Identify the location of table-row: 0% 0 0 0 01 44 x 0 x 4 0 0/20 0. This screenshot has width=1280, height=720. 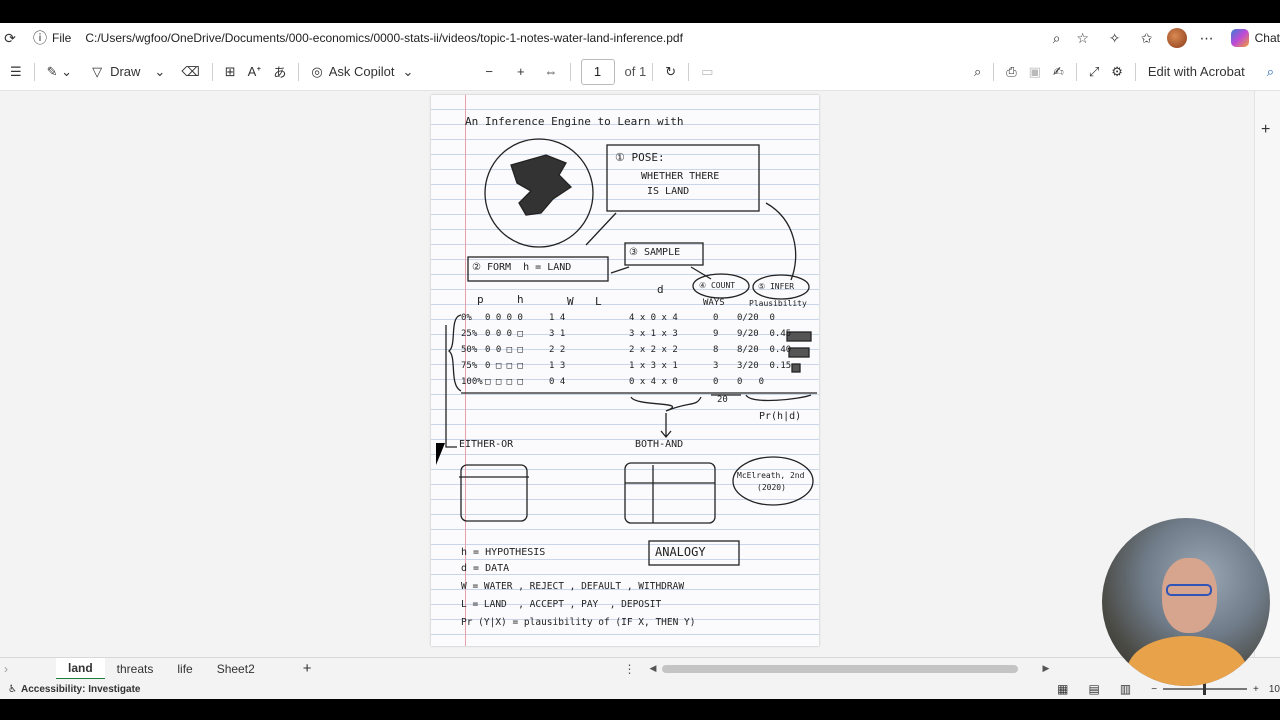
(618, 318).